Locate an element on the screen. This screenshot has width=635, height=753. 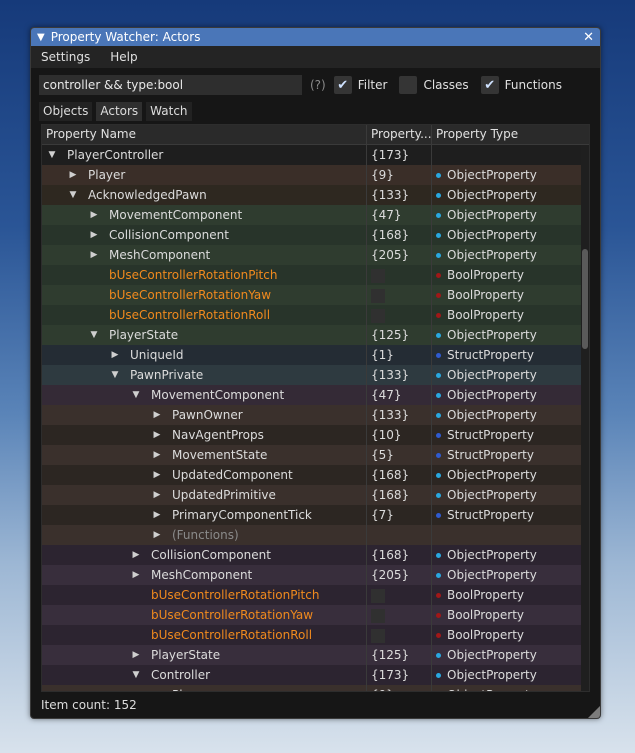
property-value-cell: {205} is located at coordinates (399, 255).